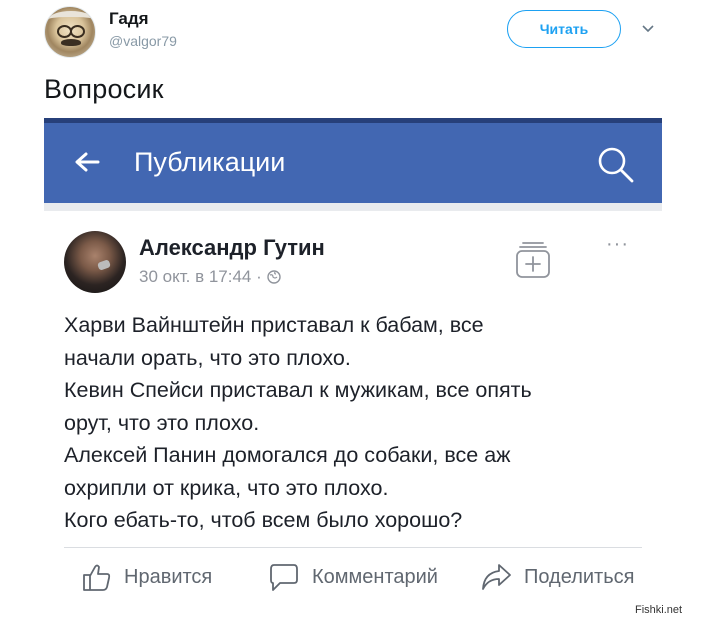  I want to click on share-icon, so click(496, 577).